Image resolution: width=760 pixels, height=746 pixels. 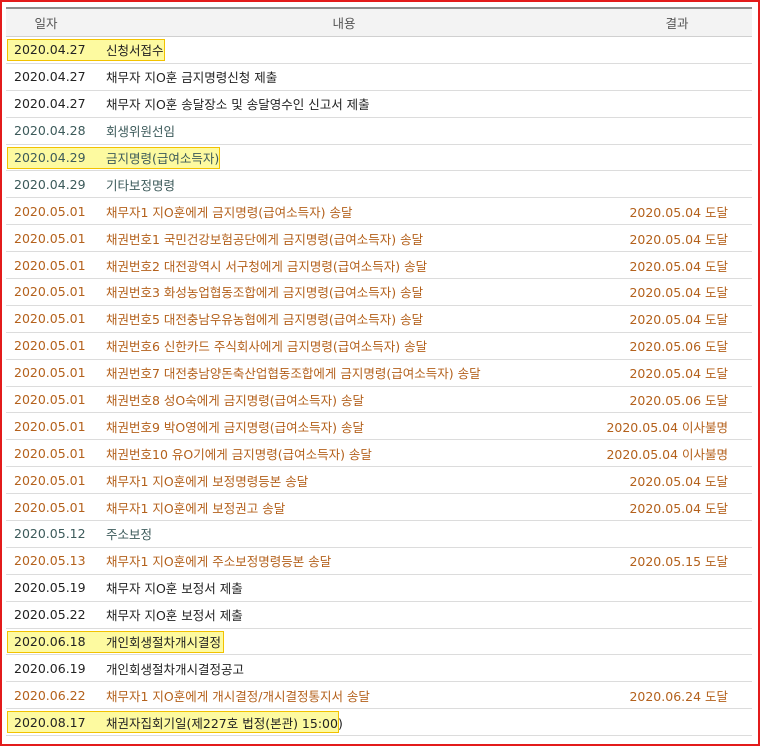 I want to click on table-header: 일자 내용 결과, so click(x=379, y=22).